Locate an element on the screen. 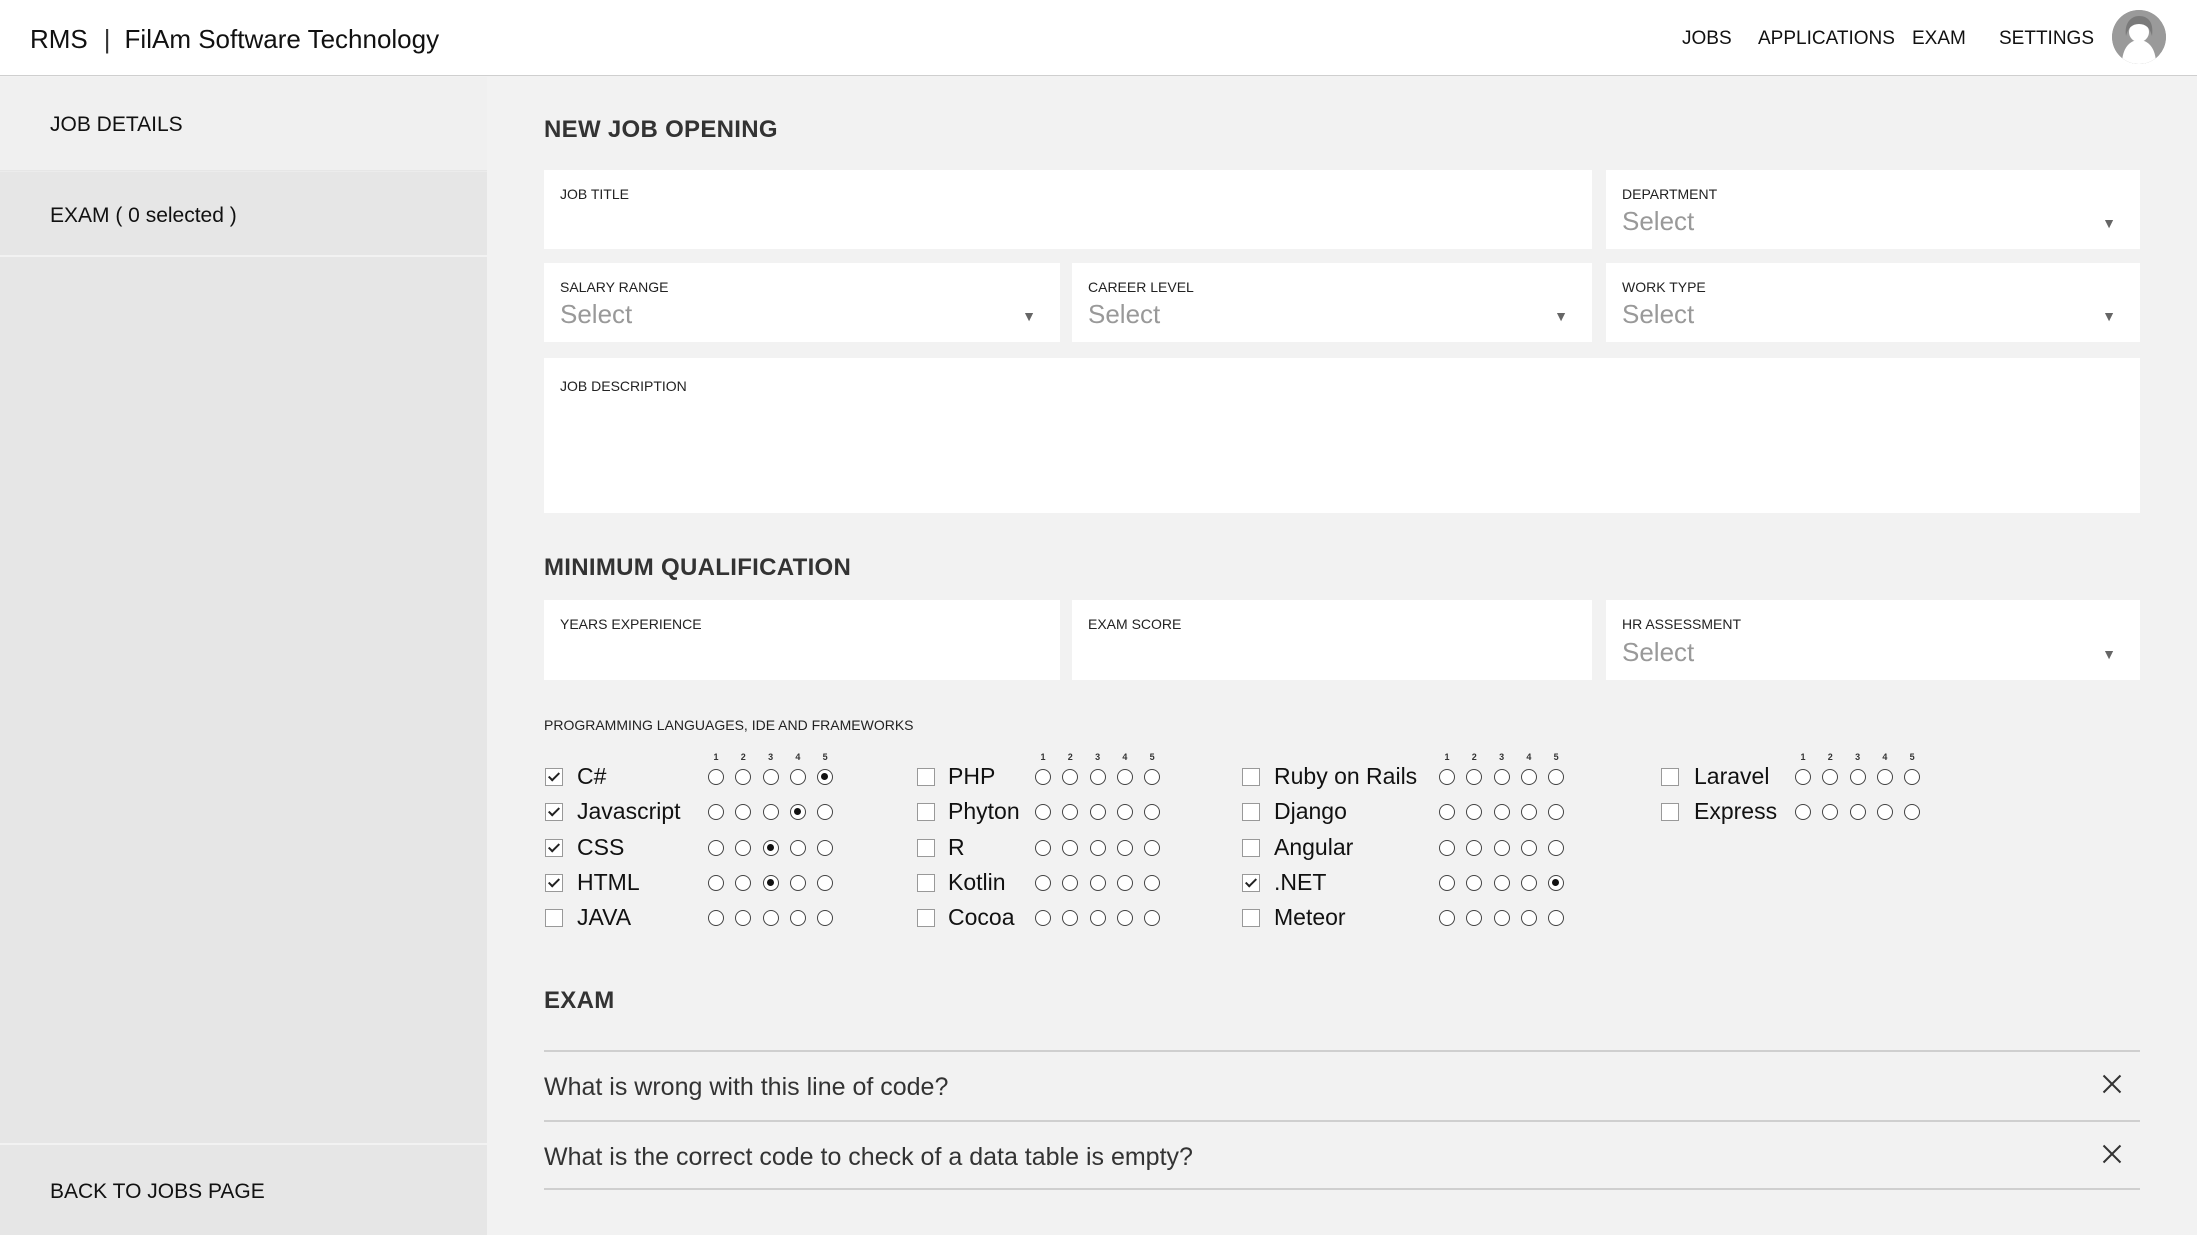 Image resolution: width=2197 pixels, height=1235 pixels. nav-applications: APPLICATIONS is located at coordinates (1826, 39).